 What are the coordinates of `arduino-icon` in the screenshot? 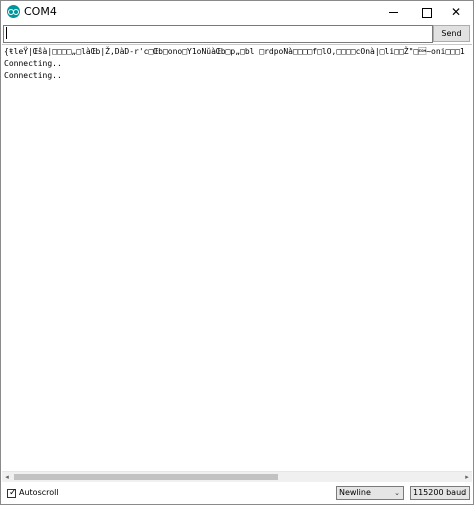 It's located at (13, 11).